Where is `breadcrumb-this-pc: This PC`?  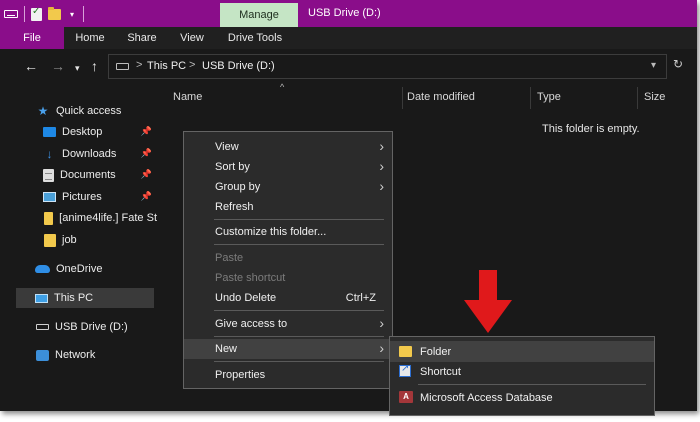
breadcrumb-this-pc: This PC is located at coordinates (166, 66).